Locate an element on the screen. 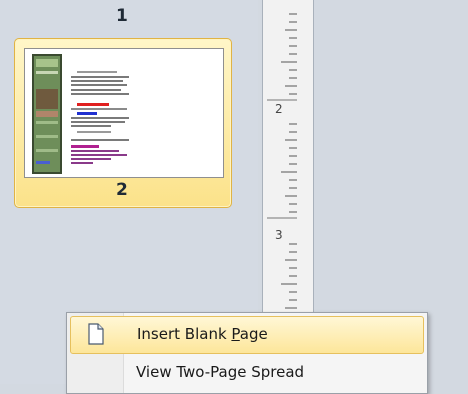 Image resolution: width=468 pixels, height=394 pixels. page-preview is located at coordinates (124, 113).